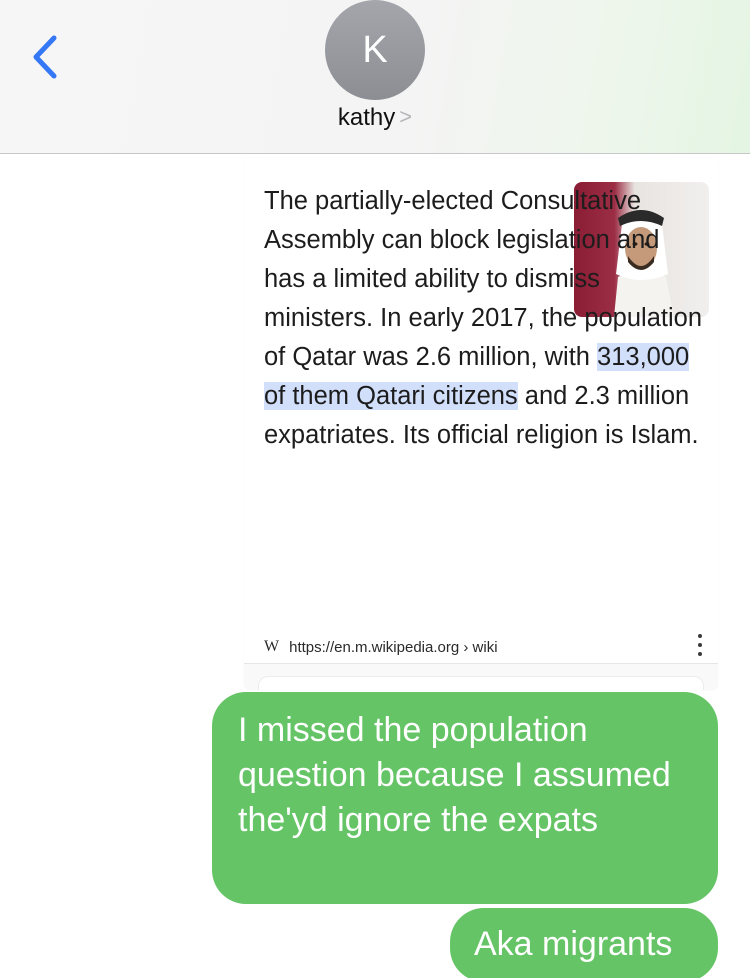  I want to click on contact-avatar: K, so click(375, 50).